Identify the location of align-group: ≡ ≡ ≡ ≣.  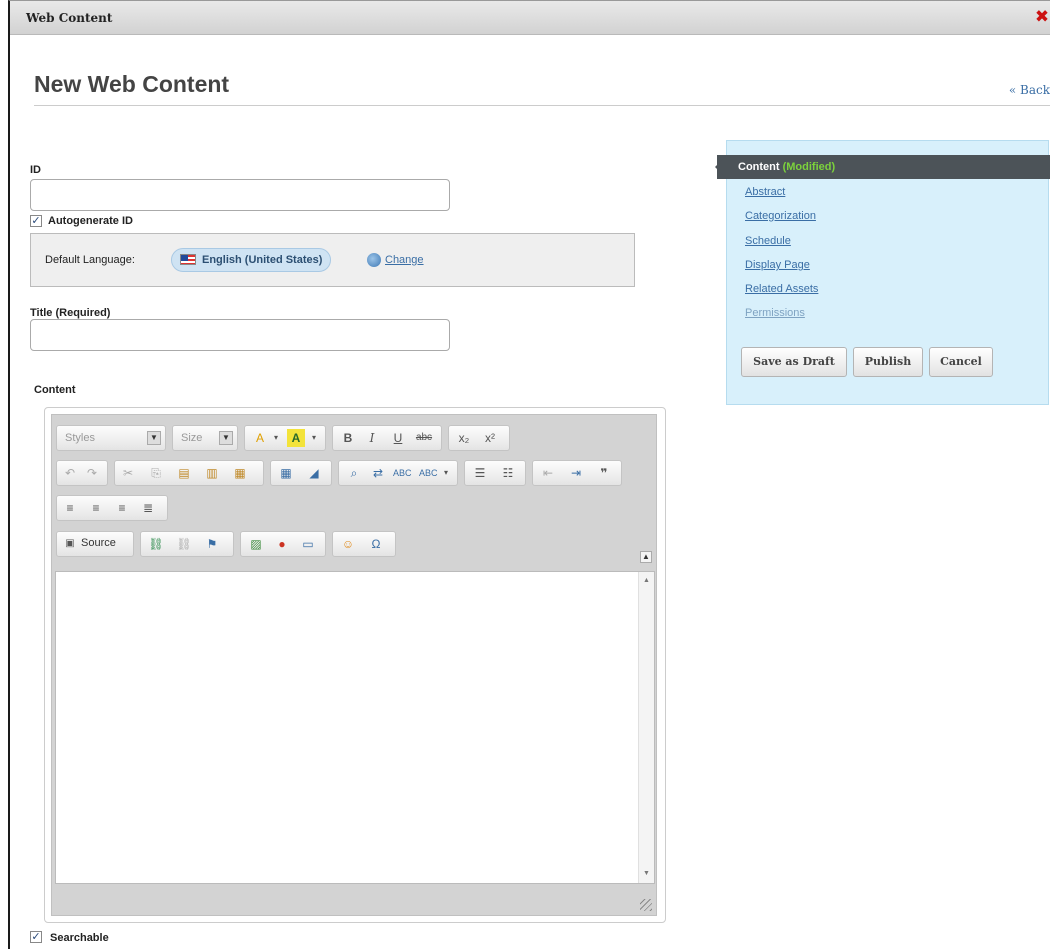
(112, 508).